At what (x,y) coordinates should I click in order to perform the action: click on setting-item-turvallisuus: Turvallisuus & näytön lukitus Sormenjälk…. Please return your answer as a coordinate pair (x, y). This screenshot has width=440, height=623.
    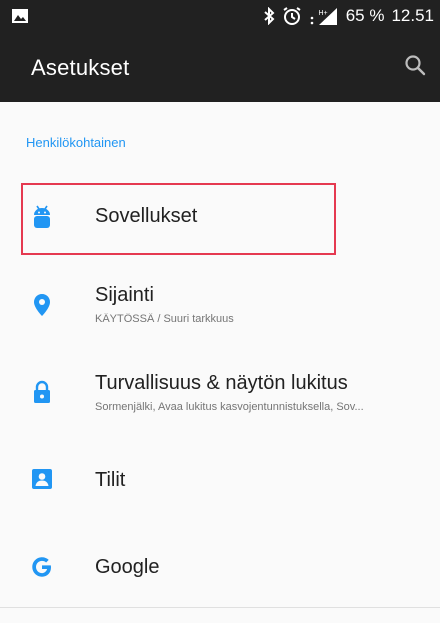
    Looking at the image, I should click on (220, 400).